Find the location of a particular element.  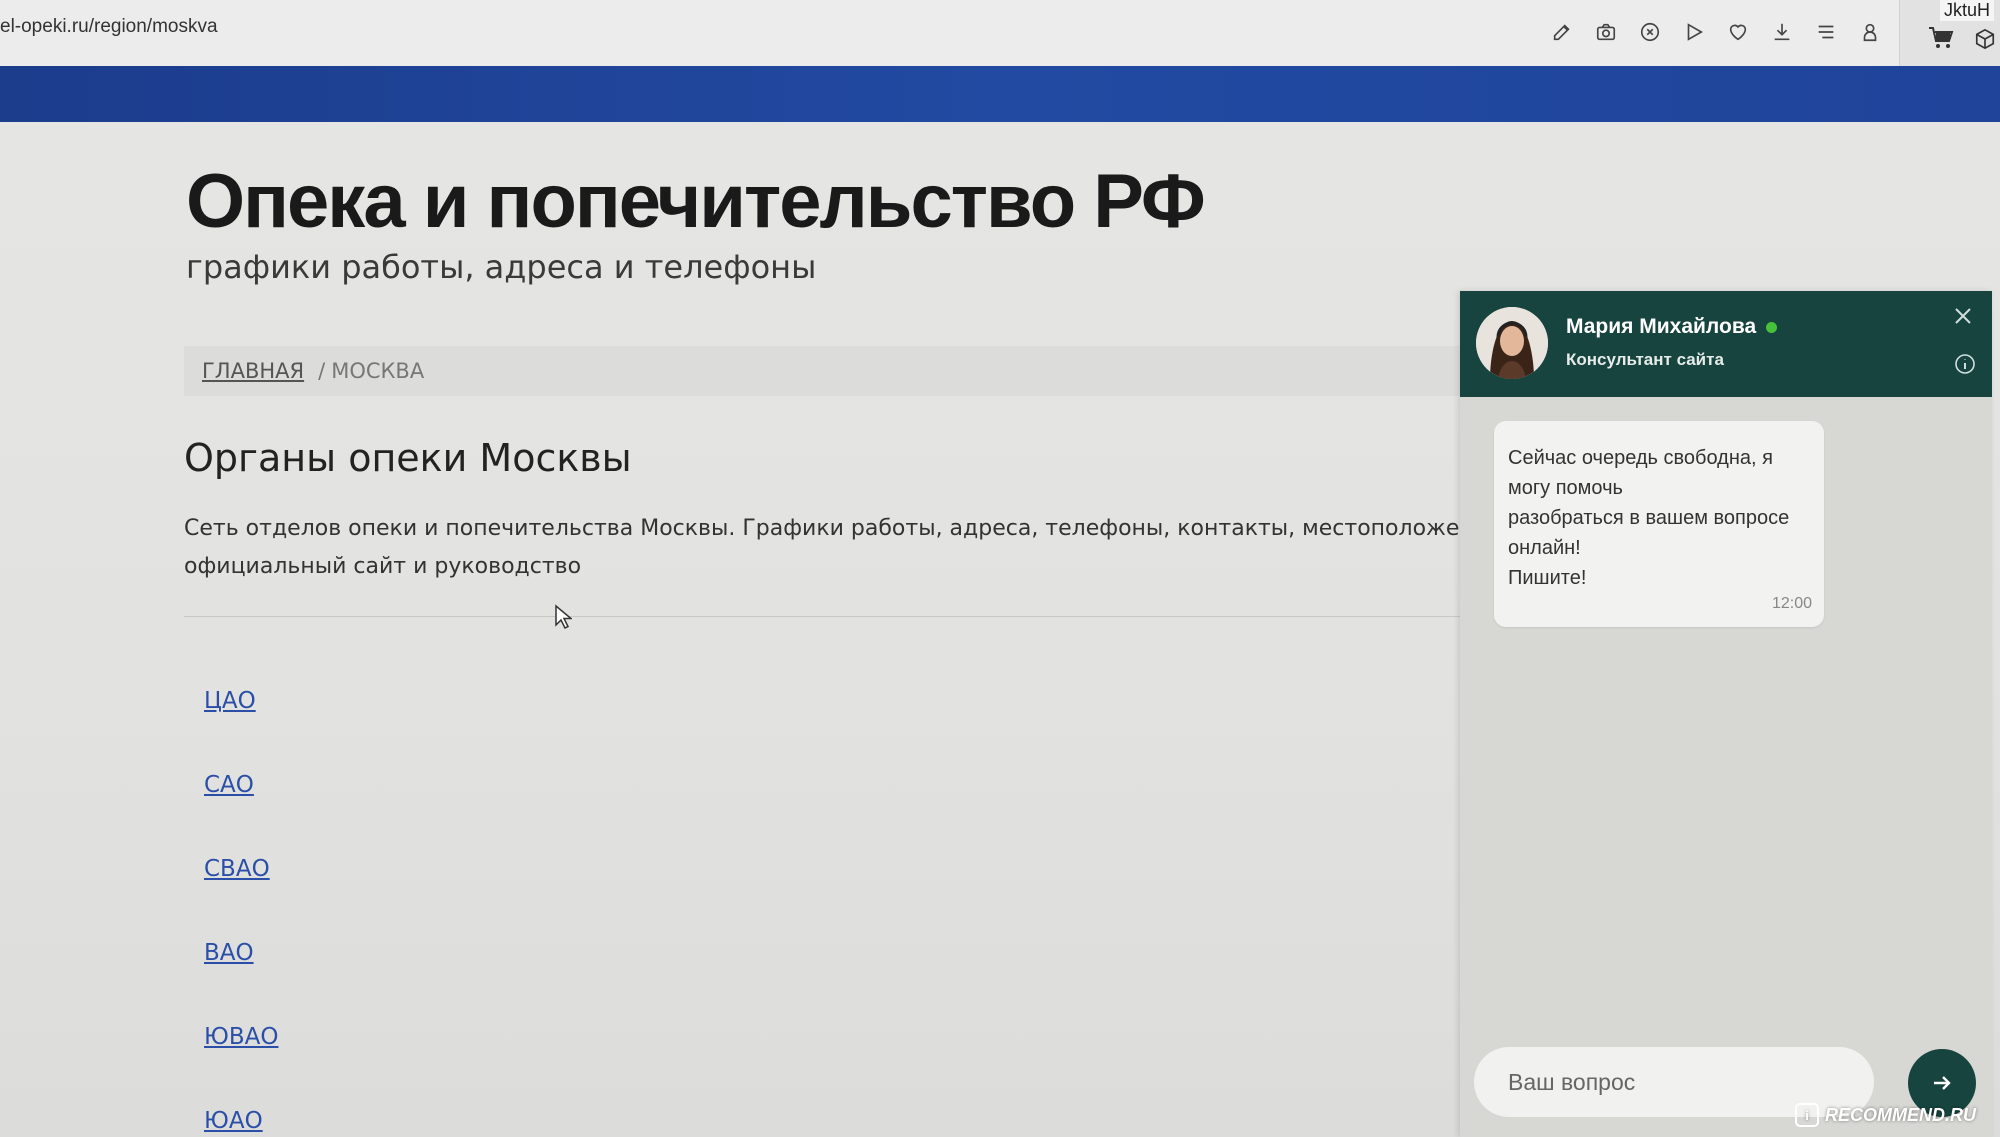

list-item: ВАО is located at coordinates (241, 982).